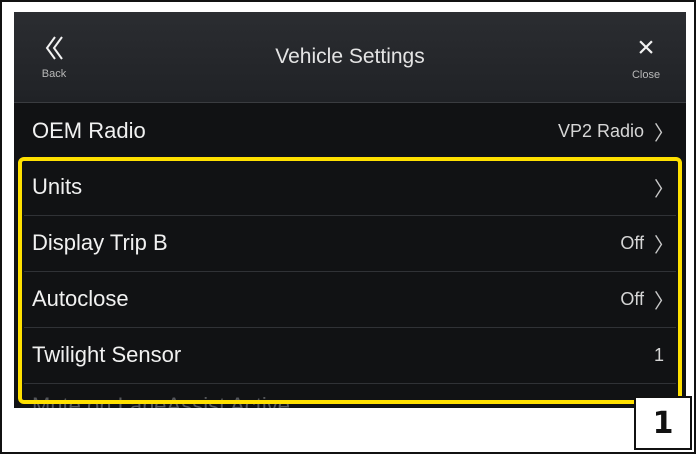 This screenshot has height=454, width=696. Describe the element at coordinates (107, 354) in the screenshot. I see `list-item-label: Twilight Sensor` at that location.